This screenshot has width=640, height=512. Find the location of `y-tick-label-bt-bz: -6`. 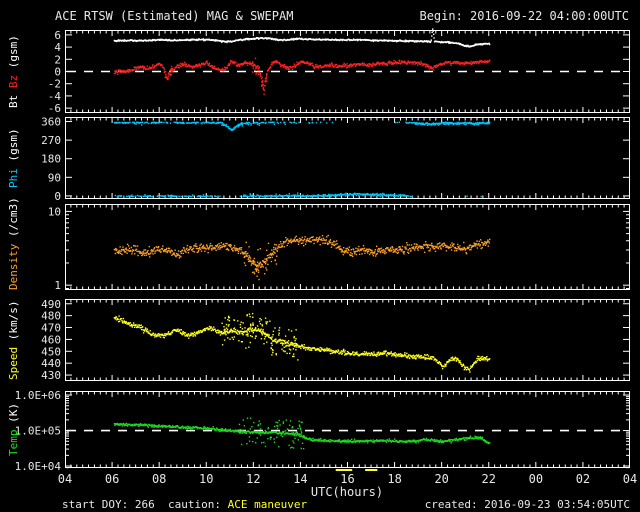

y-tick-label-bt-bz: -6 is located at coordinates (54, 108).